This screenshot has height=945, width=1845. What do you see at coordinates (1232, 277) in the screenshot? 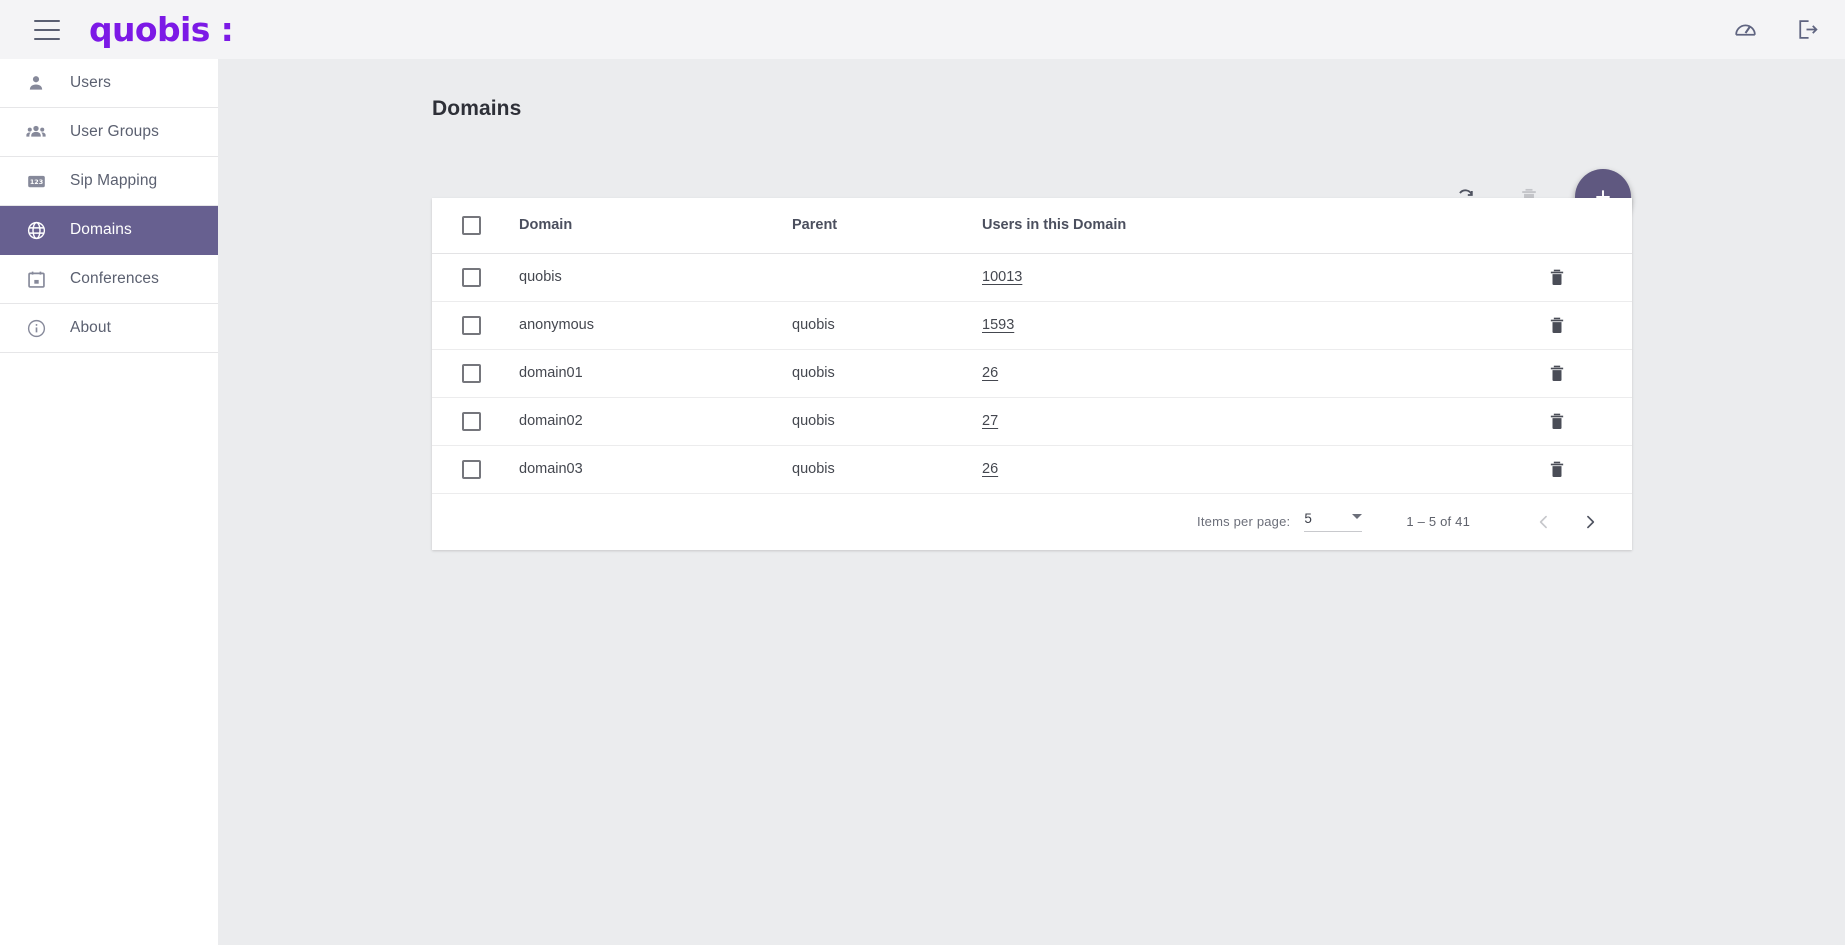
I see `cell-users: 10013` at bounding box center [1232, 277].